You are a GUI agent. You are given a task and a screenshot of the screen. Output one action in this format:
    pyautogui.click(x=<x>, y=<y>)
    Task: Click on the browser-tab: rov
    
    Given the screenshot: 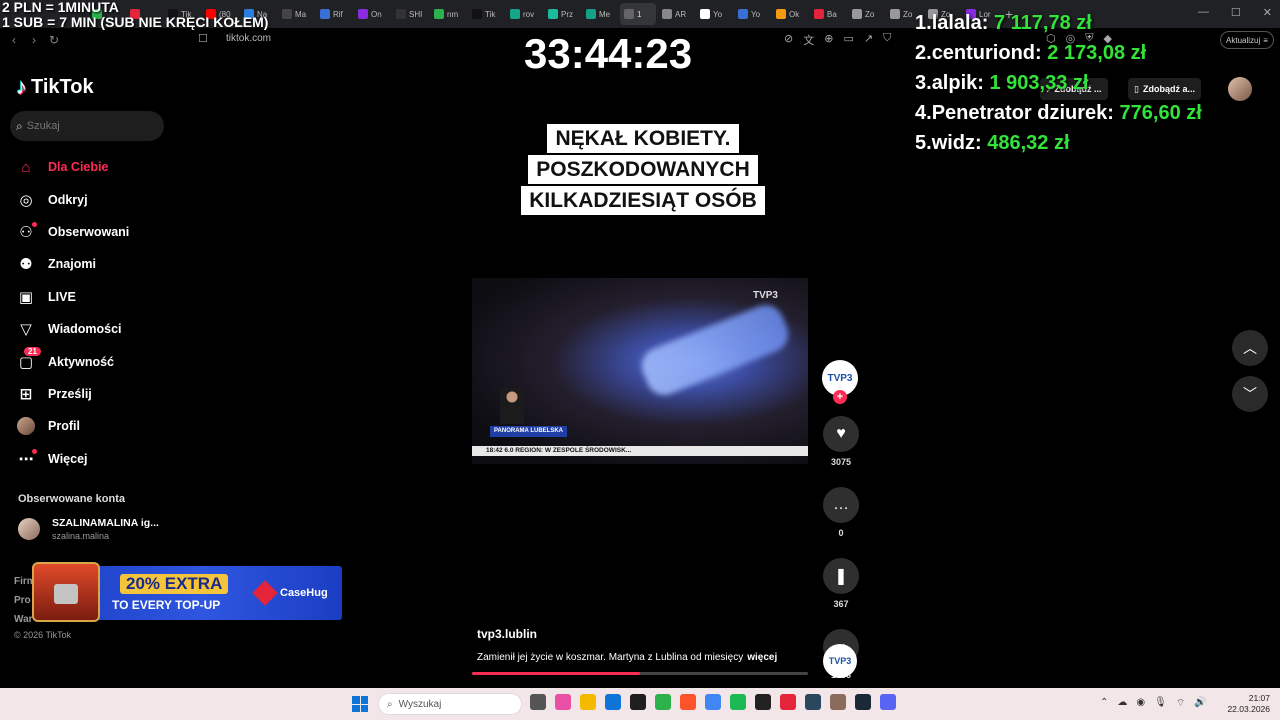 What is the action you would take?
    pyautogui.click(x=524, y=14)
    